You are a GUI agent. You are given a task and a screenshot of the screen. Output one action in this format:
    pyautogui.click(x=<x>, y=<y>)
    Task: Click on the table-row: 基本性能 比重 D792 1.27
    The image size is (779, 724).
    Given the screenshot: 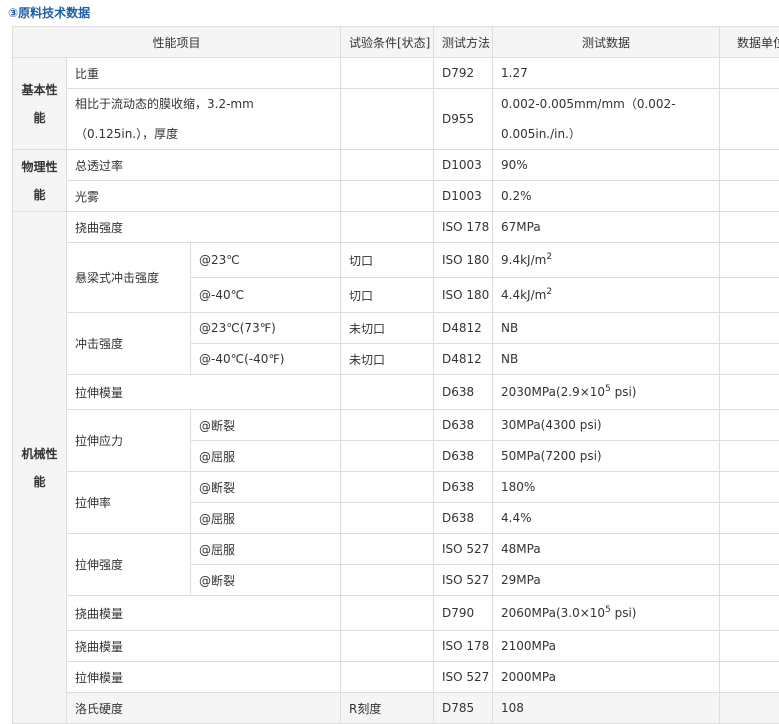 What is the action you would take?
    pyautogui.click(x=396, y=73)
    